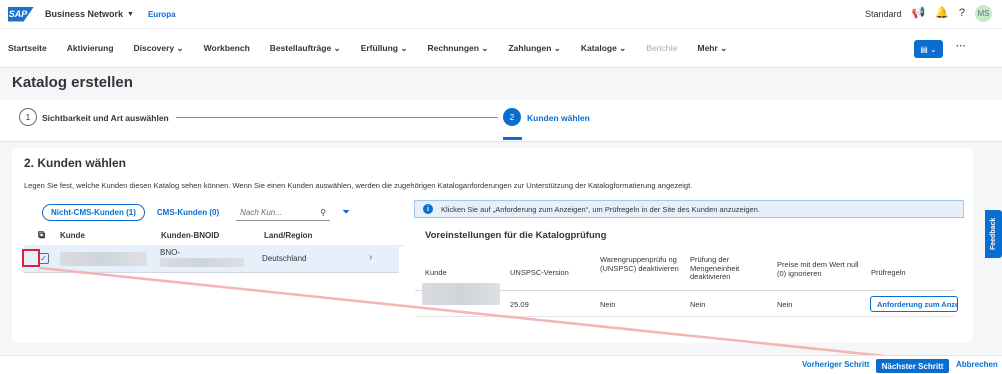 The height and width of the screenshot is (374, 1002). Describe the element at coordinates (715, 268) in the screenshot. I see `column-mengeneinheit: Prüfung der Mengeneinheit deaktivieren` at that location.